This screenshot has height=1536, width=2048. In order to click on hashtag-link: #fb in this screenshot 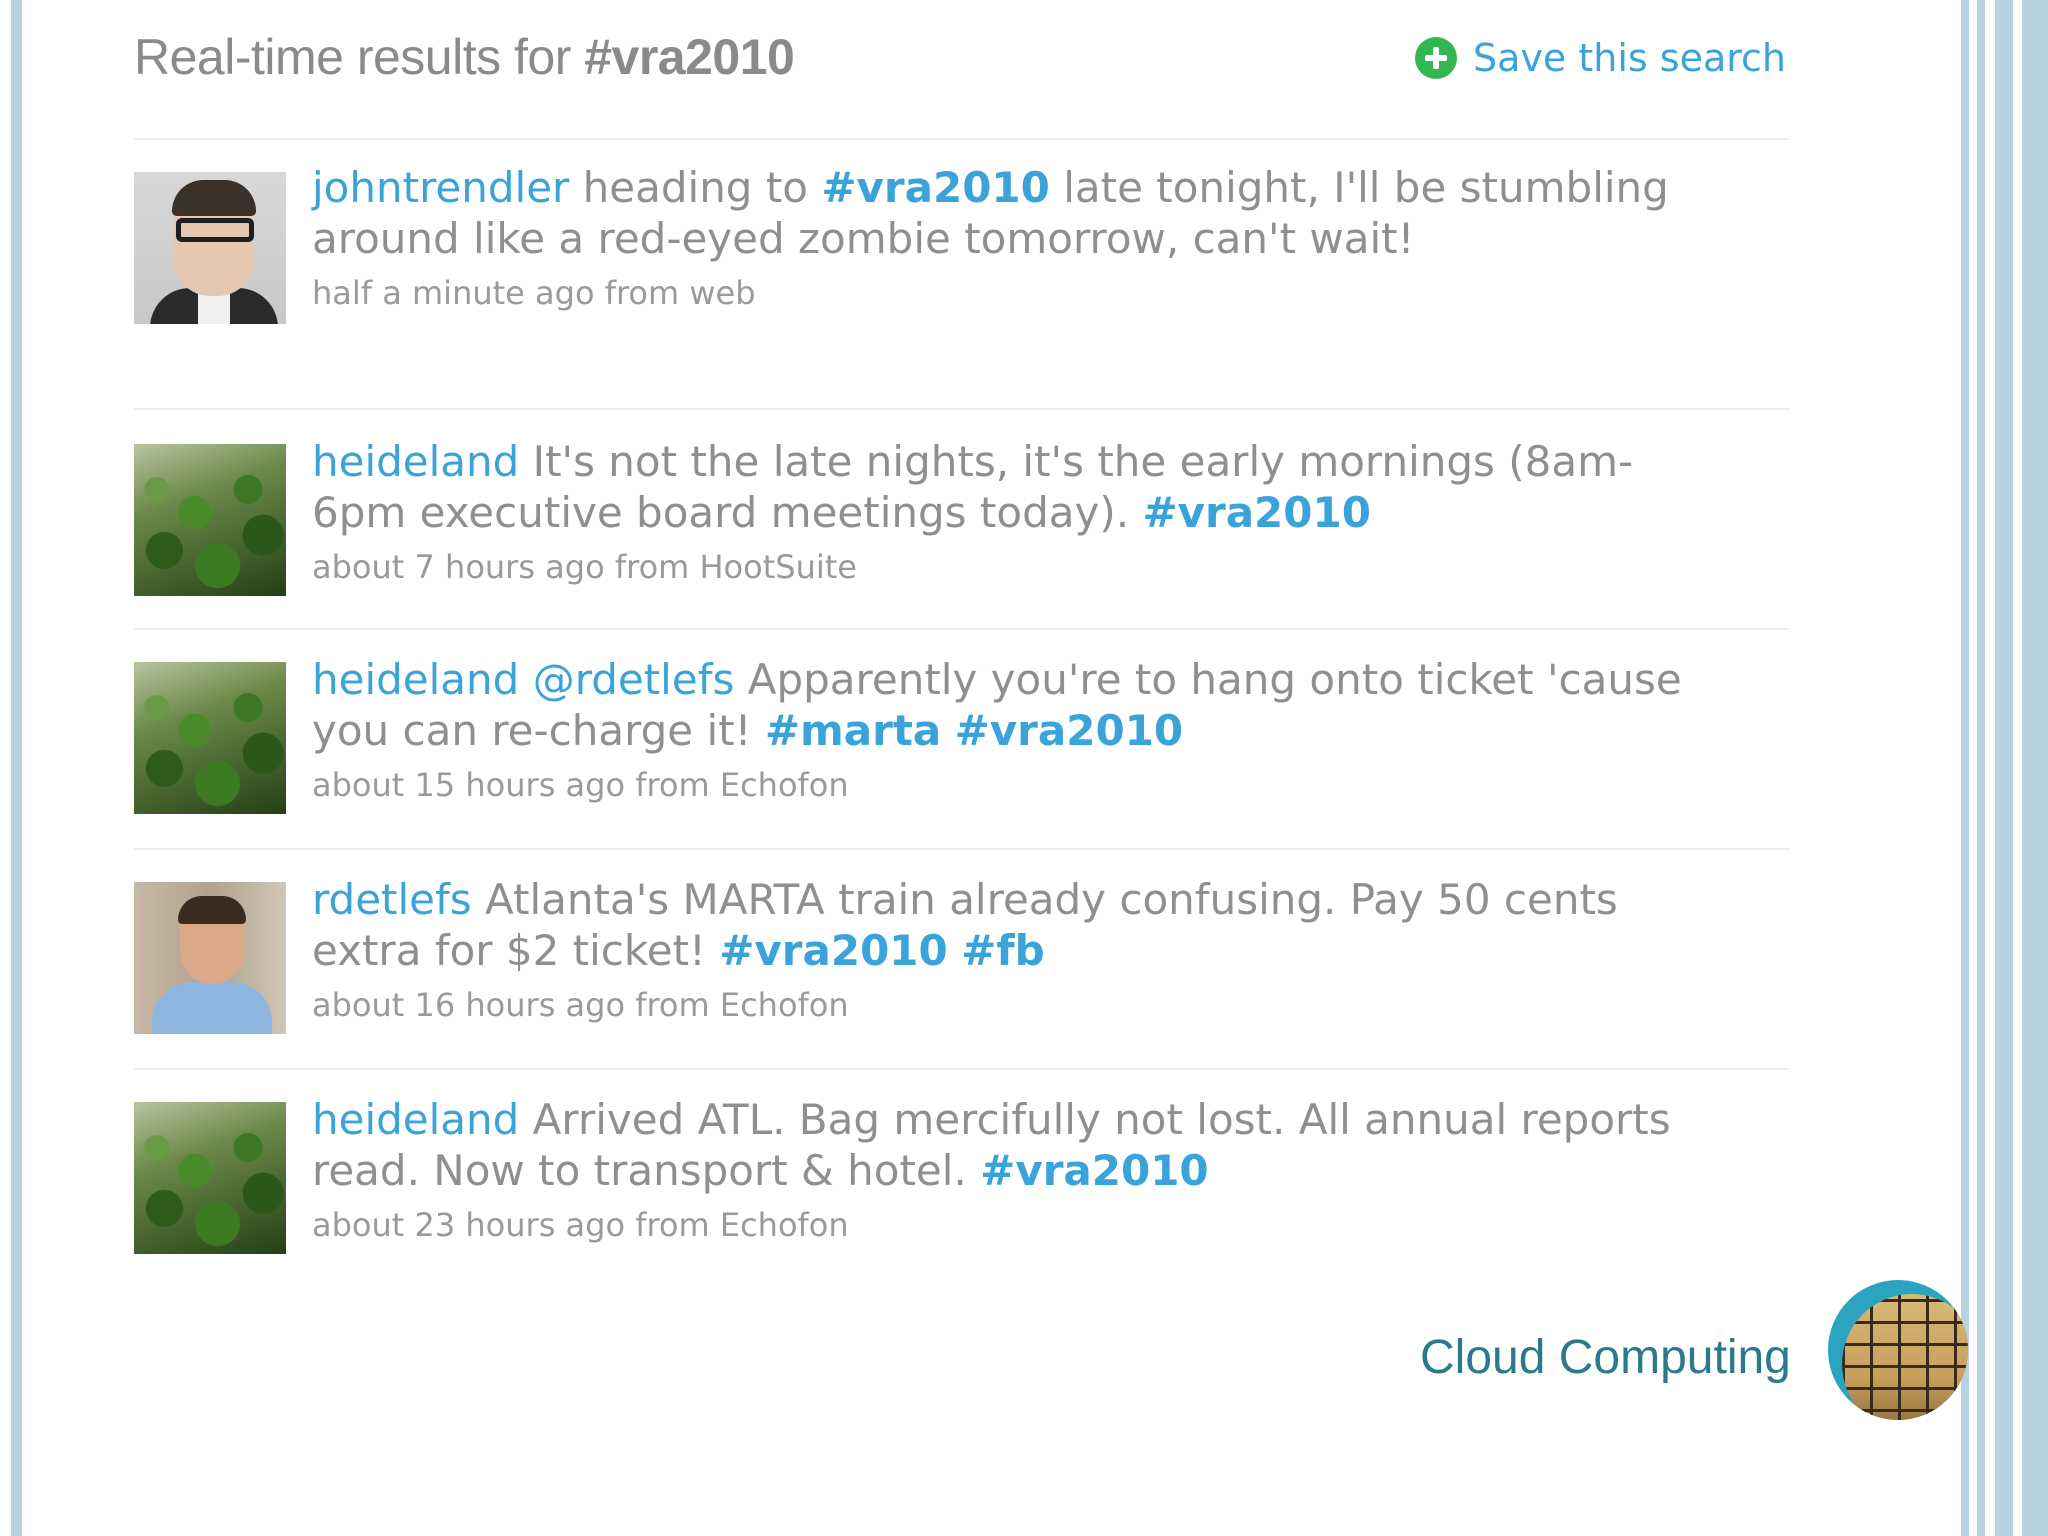, I will do `click(1003, 950)`.